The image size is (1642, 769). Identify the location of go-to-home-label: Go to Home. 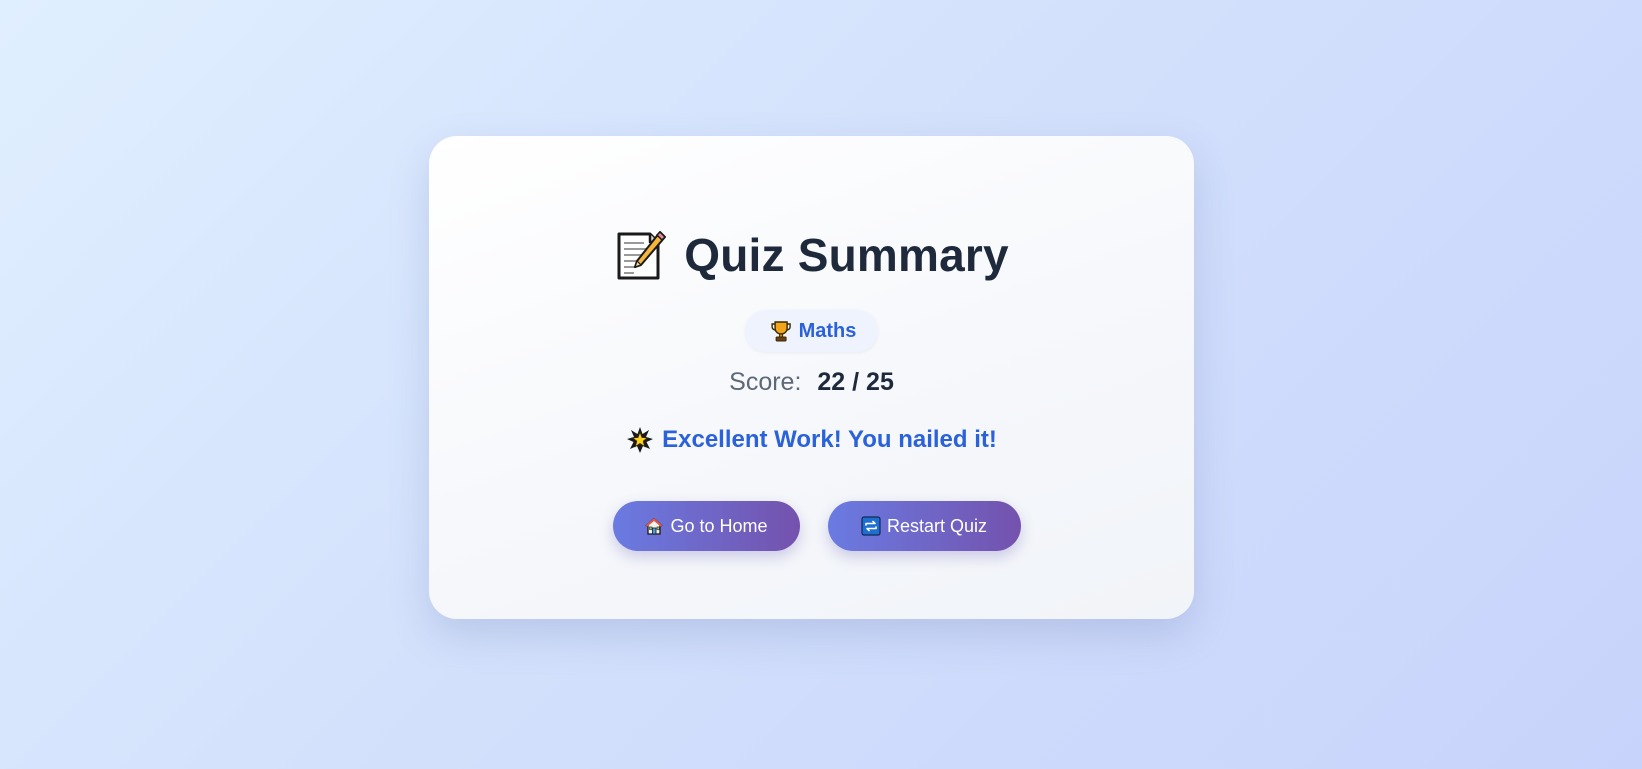
(719, 525).